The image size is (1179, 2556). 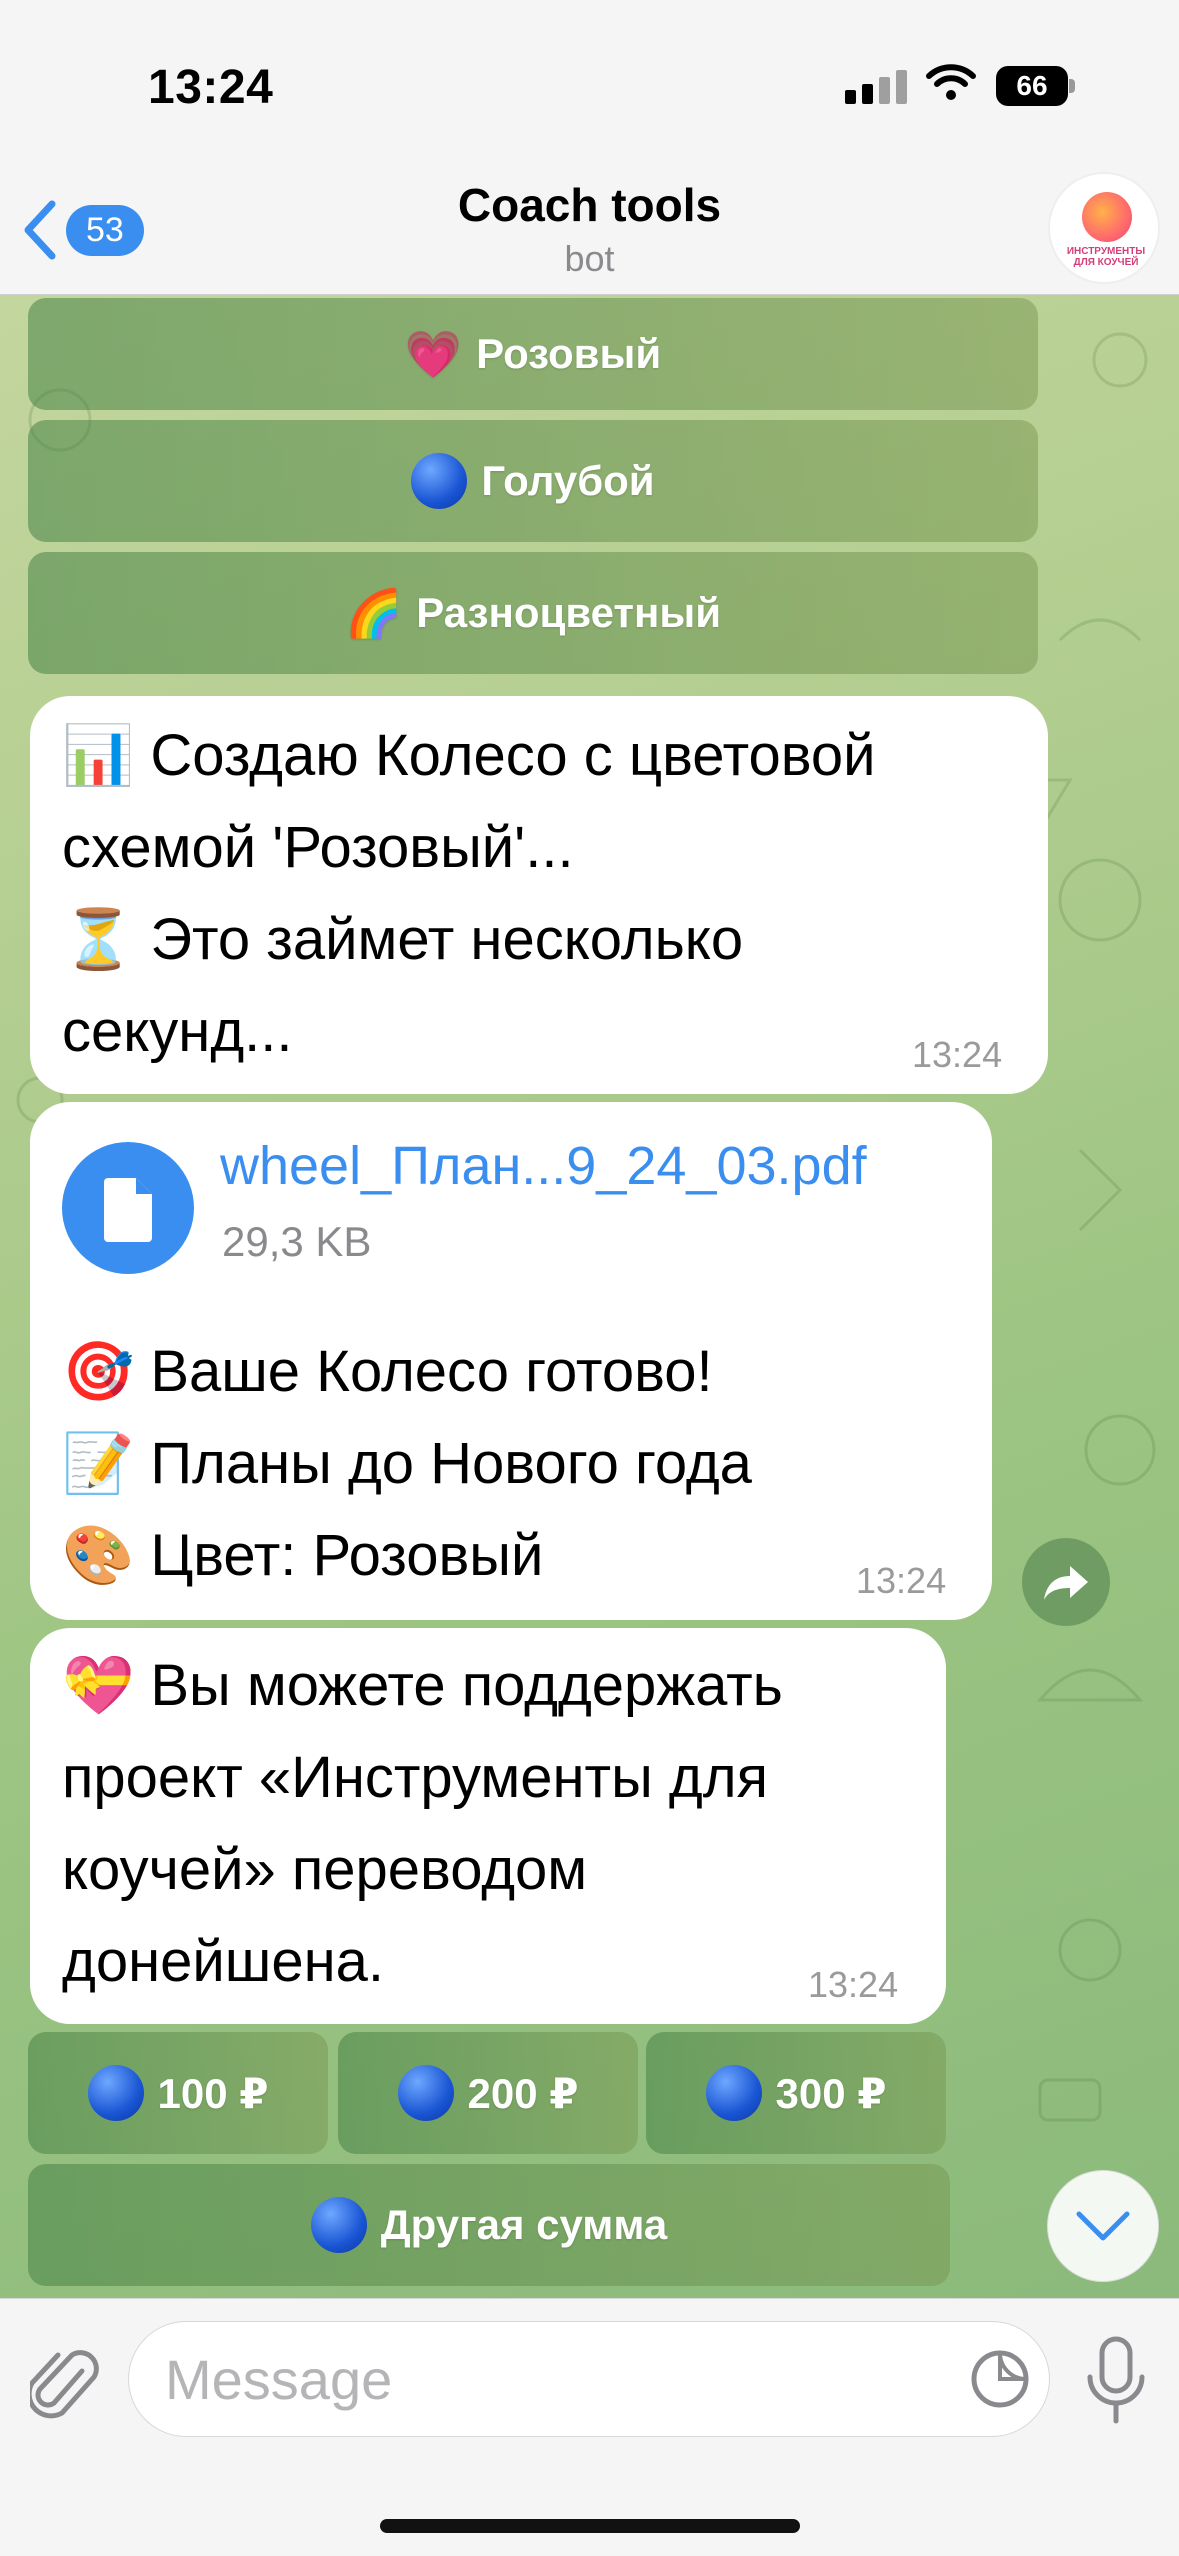 I want to click on share-arrow-icon, so click(x=1066, y=1583).